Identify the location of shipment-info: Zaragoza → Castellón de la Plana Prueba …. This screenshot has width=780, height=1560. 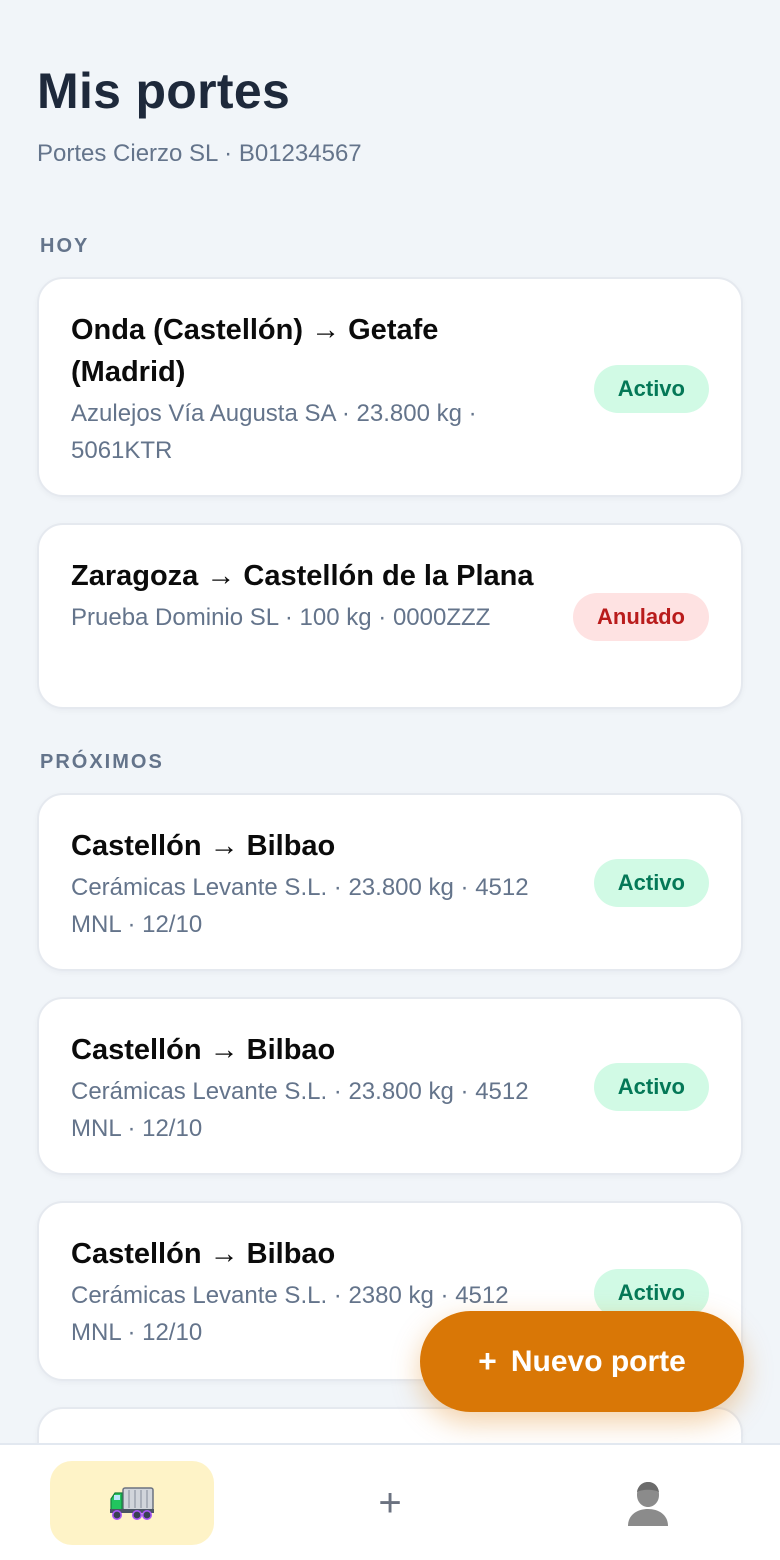
(306, 595).